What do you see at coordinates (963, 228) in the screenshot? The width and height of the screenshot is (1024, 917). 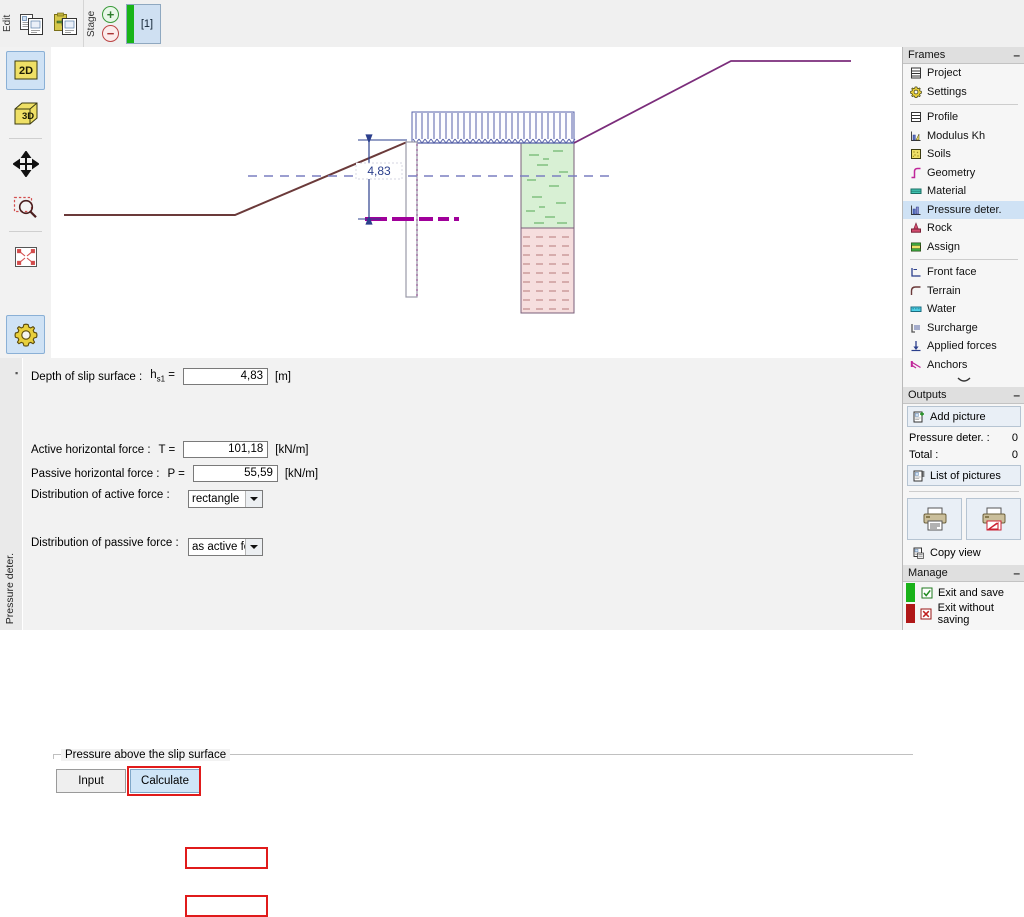 I see `sidebar-item-rock: Rock` at bounding box center [963, 228].